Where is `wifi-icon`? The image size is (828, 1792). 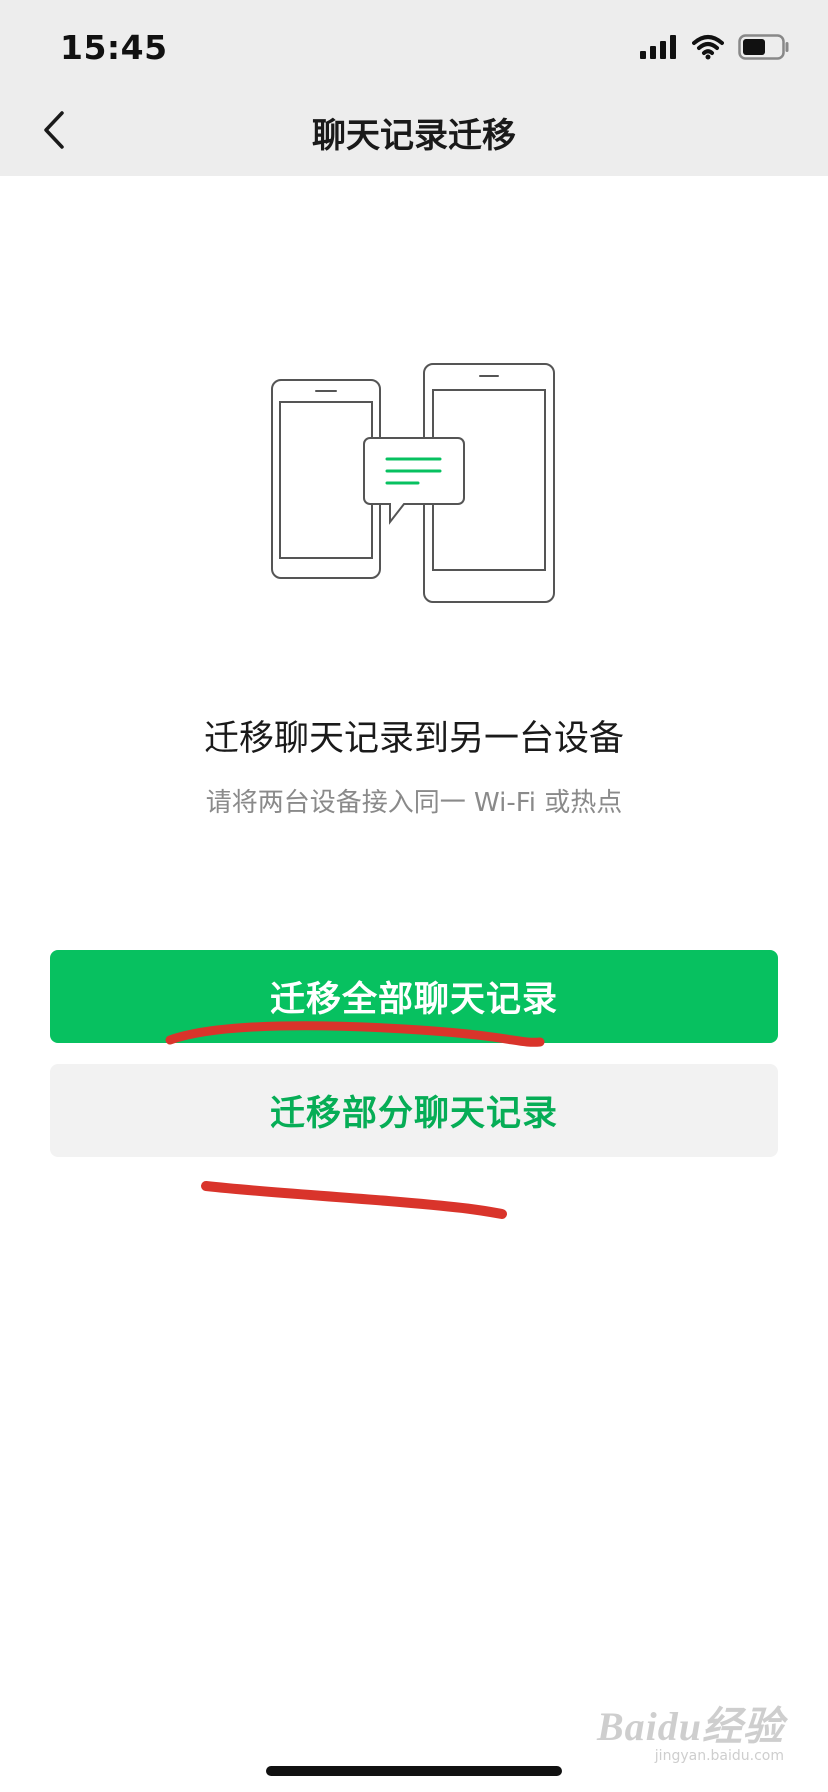 wifi-icon is located at coordinates (708, 49).